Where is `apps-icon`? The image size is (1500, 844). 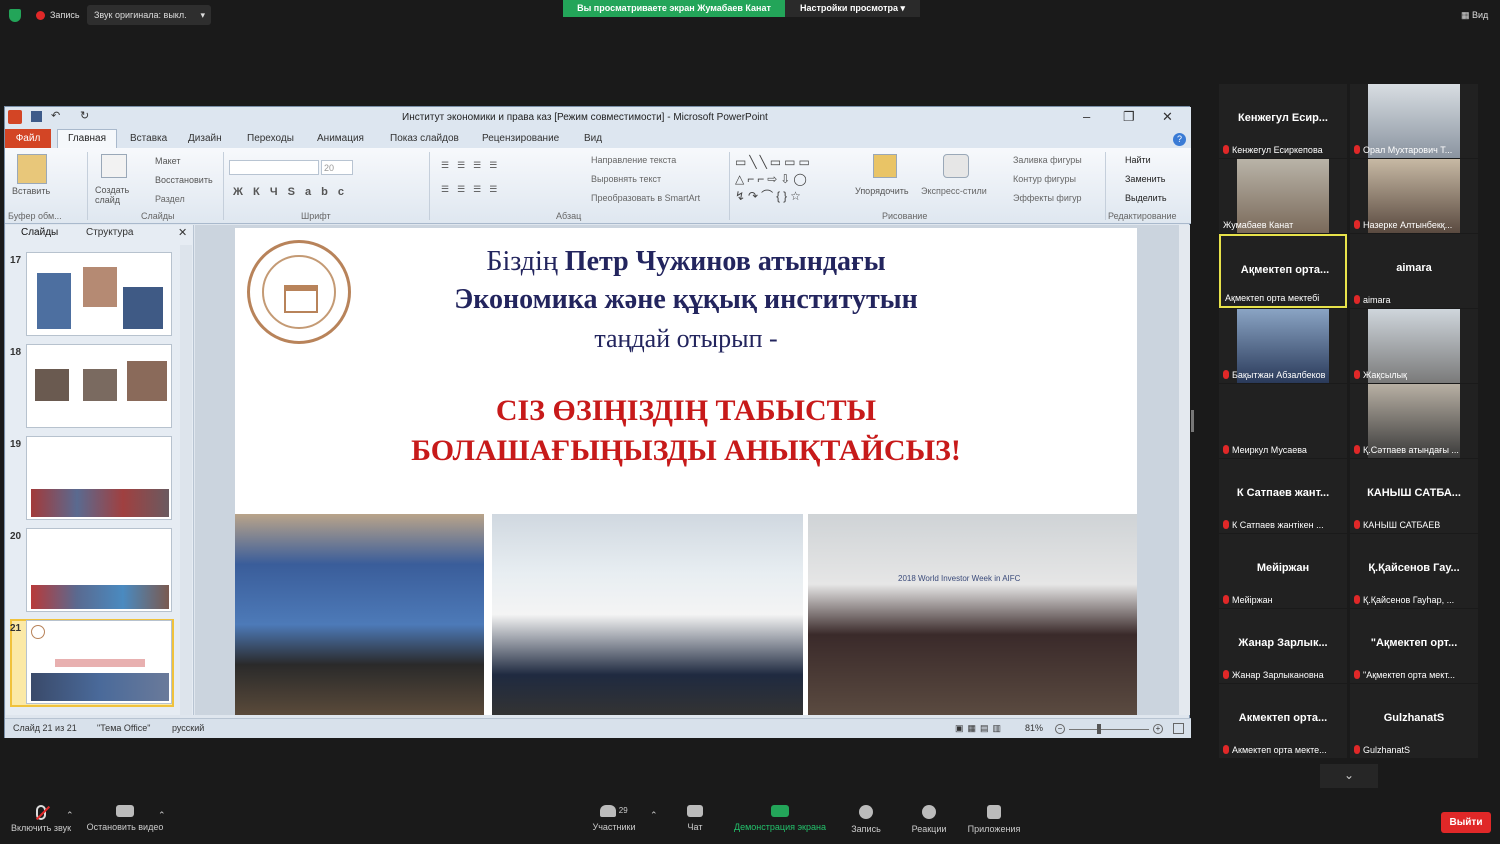
apps-icon is located at coordinates (994, 812).